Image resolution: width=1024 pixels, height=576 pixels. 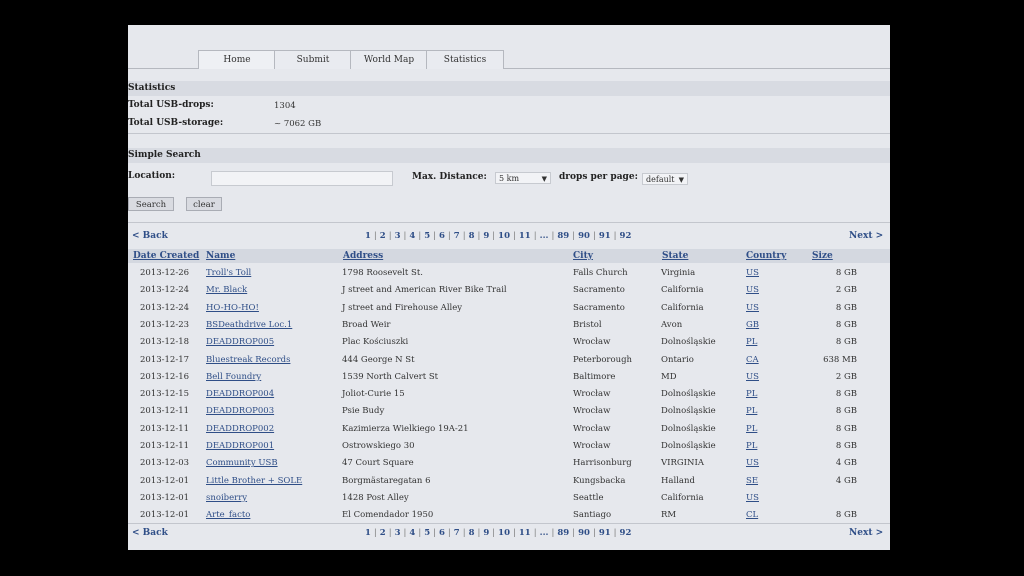 What do you see at coordinates (523, 178) in the screenshot?
I see `max-distance-select: 5 km ▼` at bounding box center [523, 178].